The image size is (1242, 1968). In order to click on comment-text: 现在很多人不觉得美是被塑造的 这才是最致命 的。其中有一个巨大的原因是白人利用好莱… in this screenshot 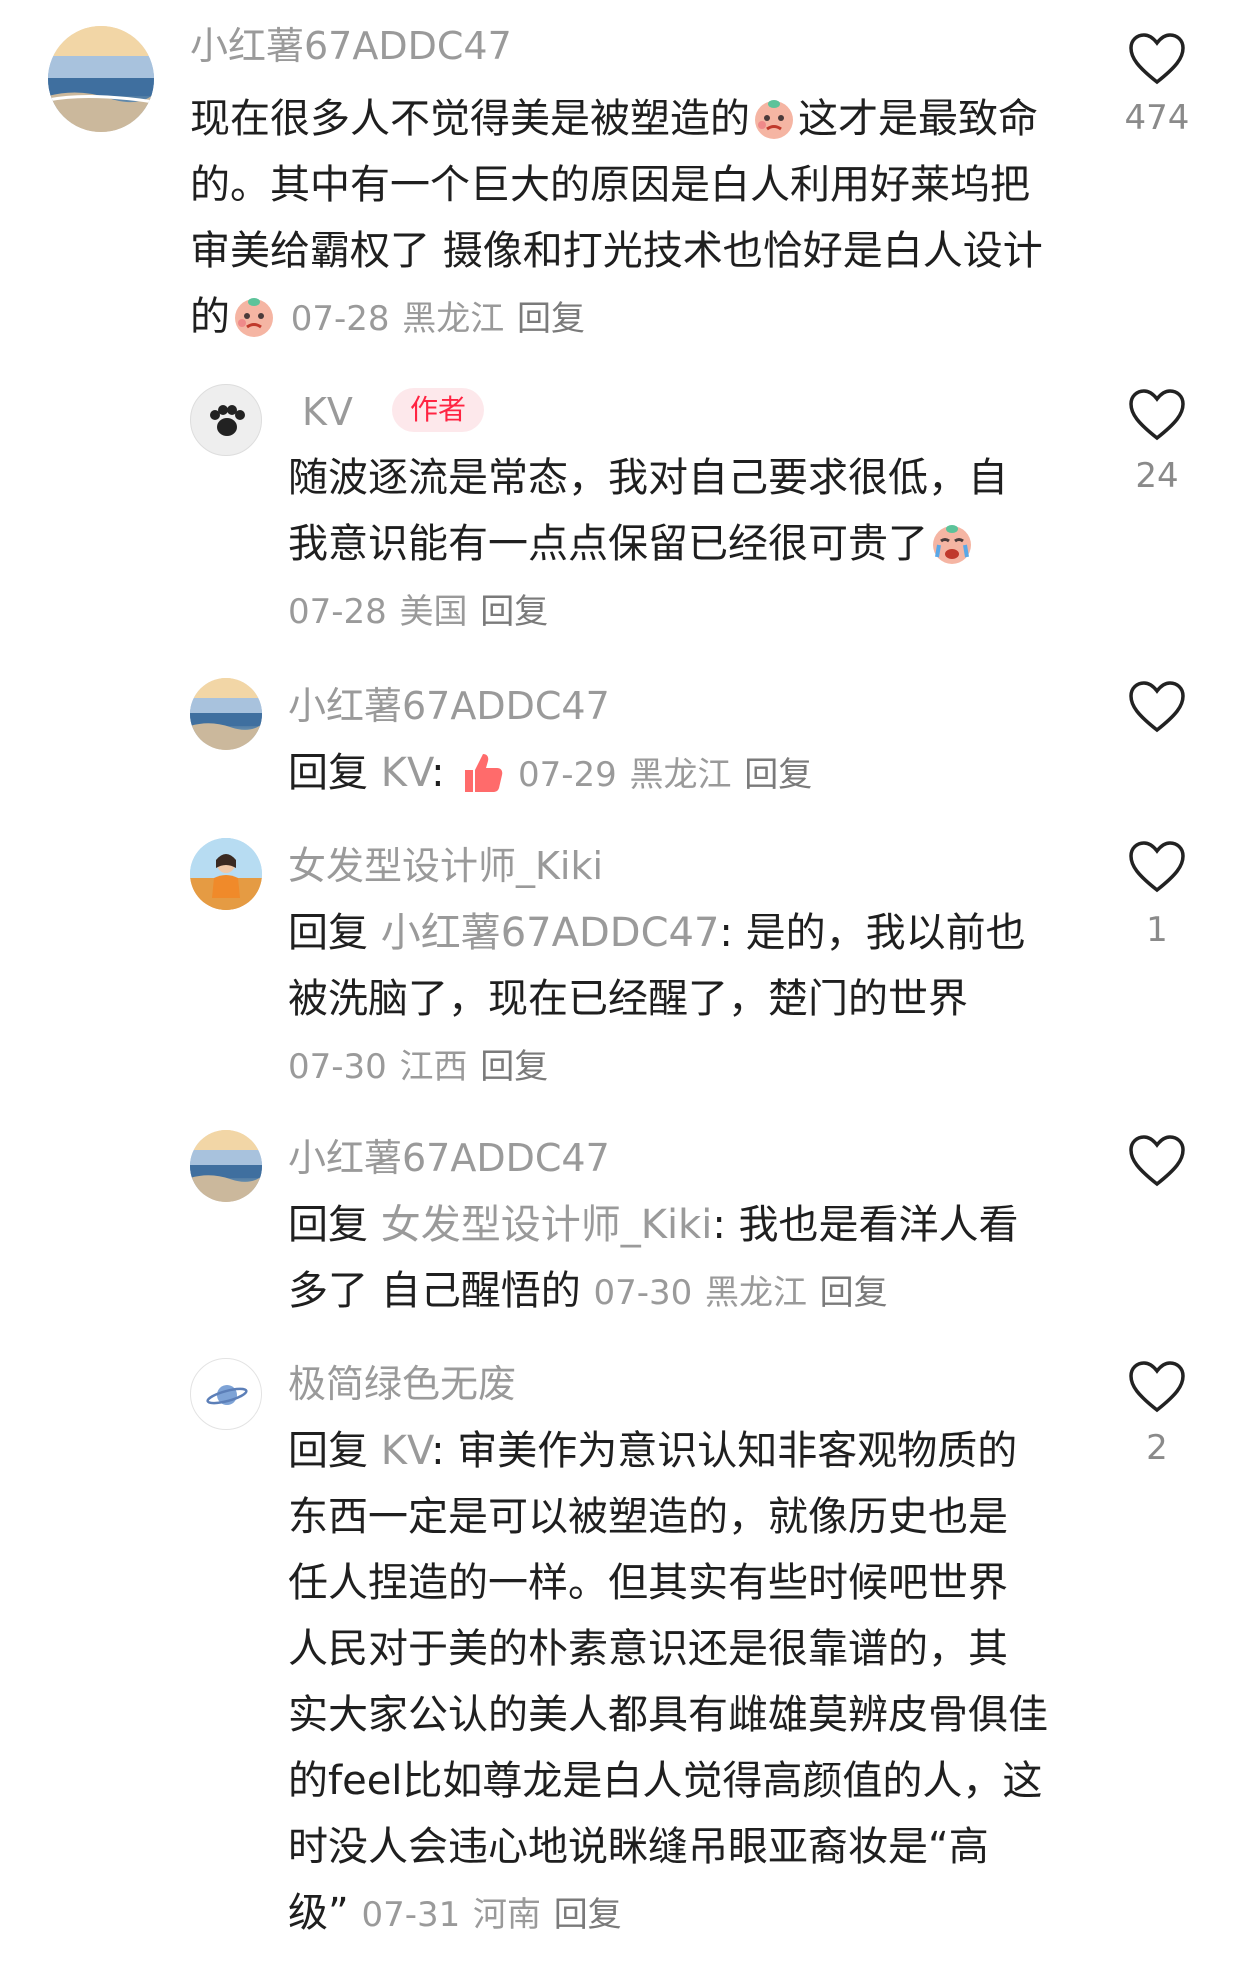, I will do `click(640, 219)`.